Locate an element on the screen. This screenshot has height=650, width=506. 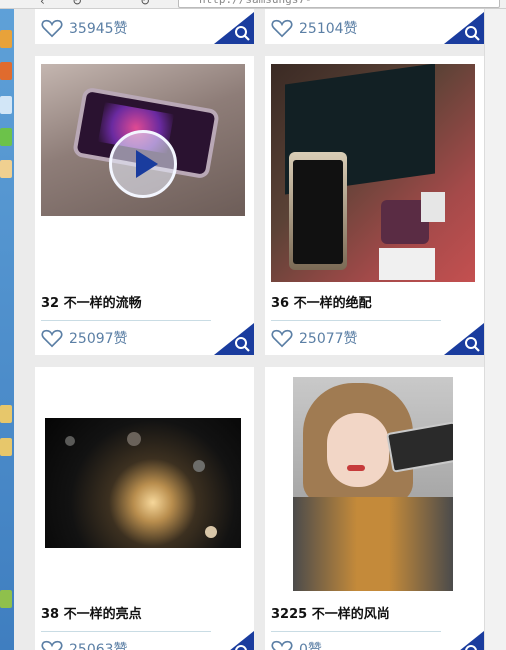
like-button: 35945赞 is located at coordinates (84, 28).